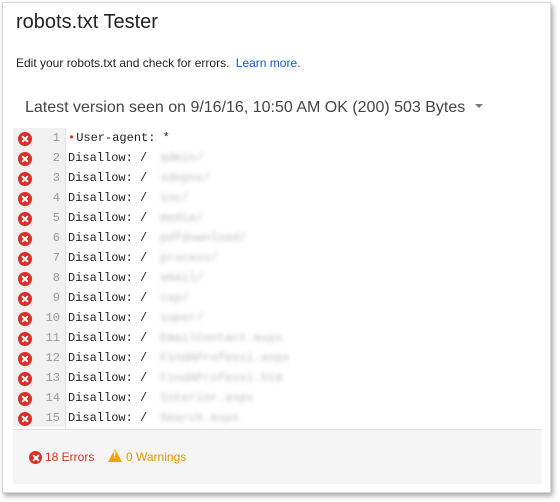  Describe the element at coordinates (189, 258) in the screenshot. I see `redacted-path: process/` at that location.